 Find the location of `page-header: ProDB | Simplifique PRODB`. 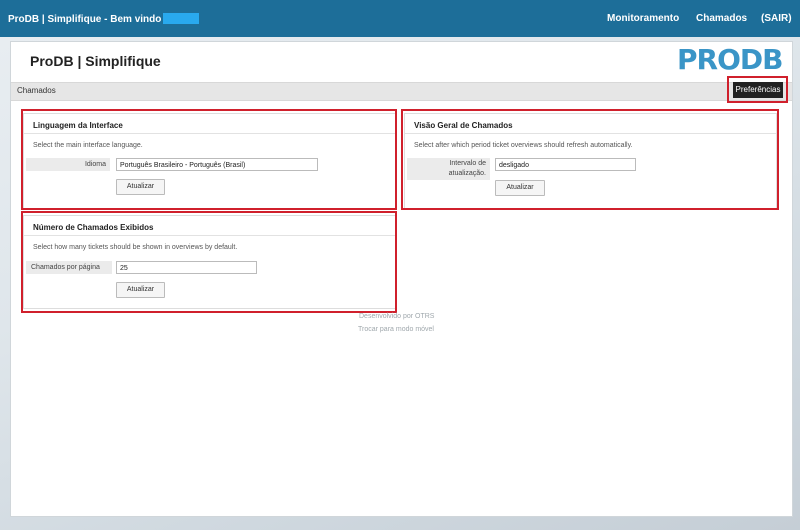

page-header: ProDB | Simplifique PRODB is located at coordinates (401, 62).